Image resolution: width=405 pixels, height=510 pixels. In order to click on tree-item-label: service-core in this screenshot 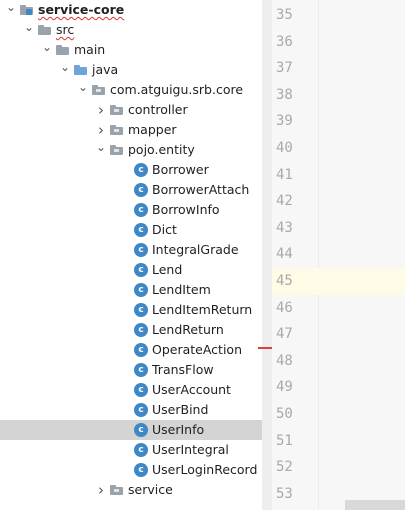, I will do `click(81, 9)`.